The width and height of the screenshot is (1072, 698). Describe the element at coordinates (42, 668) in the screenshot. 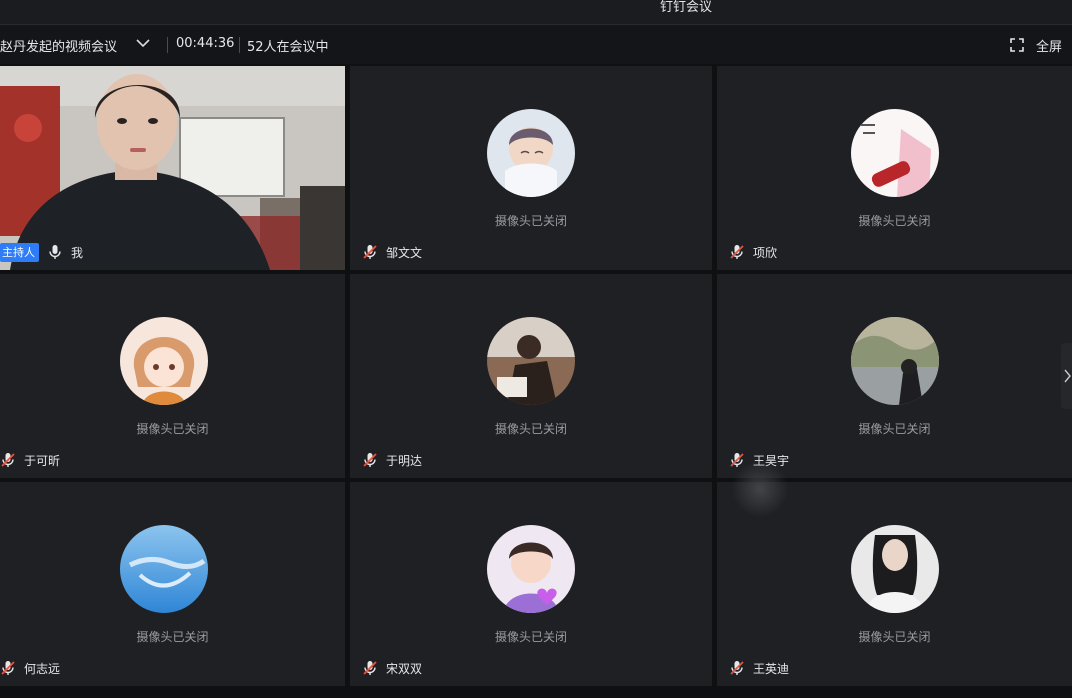

I see `participant-name: 何志远` at that location.